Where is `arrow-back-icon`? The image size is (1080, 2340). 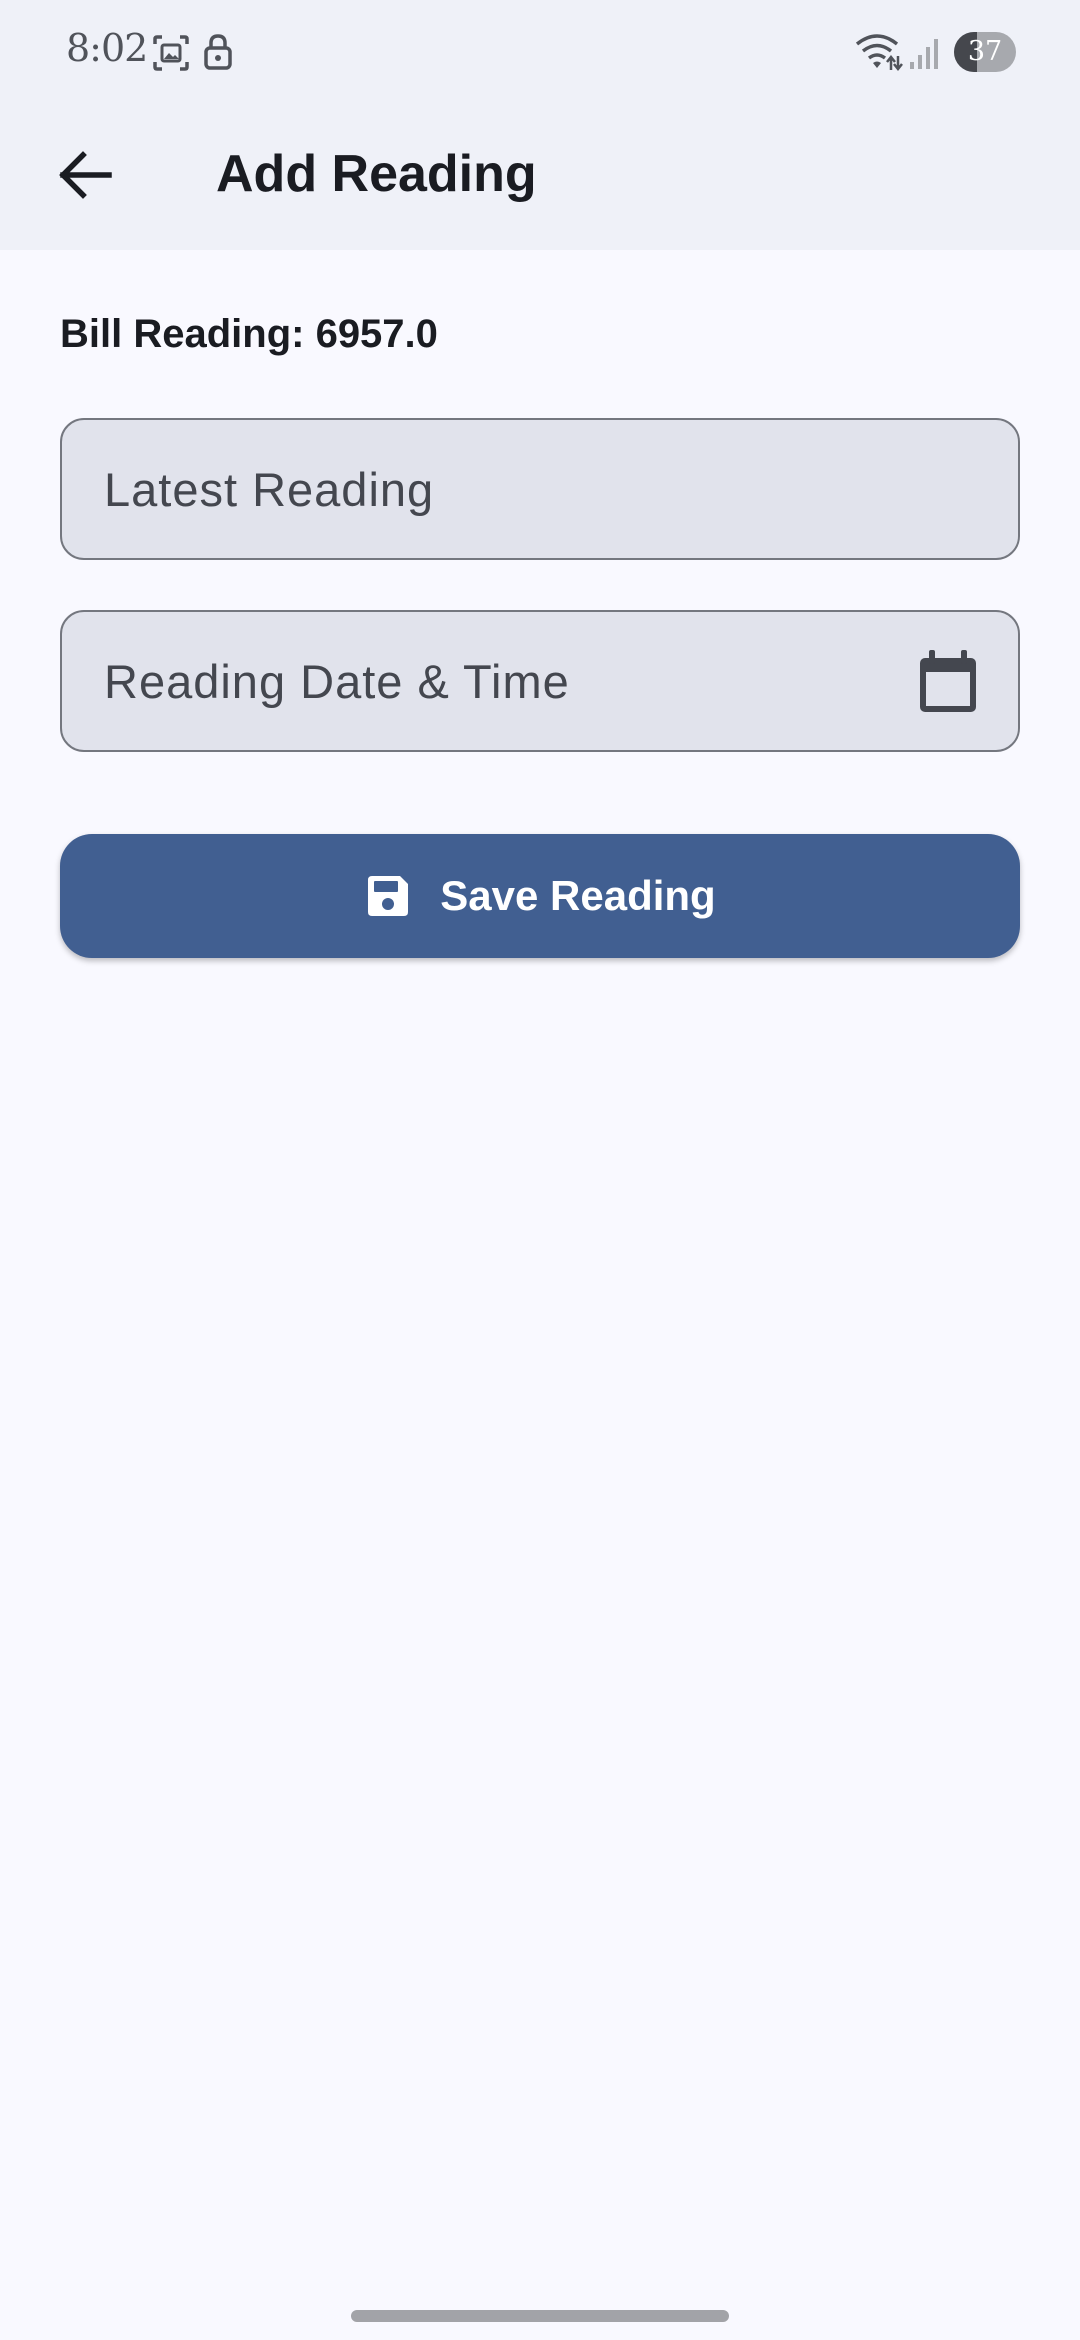
arrow-back-icon is located at coordinates (85, 175).